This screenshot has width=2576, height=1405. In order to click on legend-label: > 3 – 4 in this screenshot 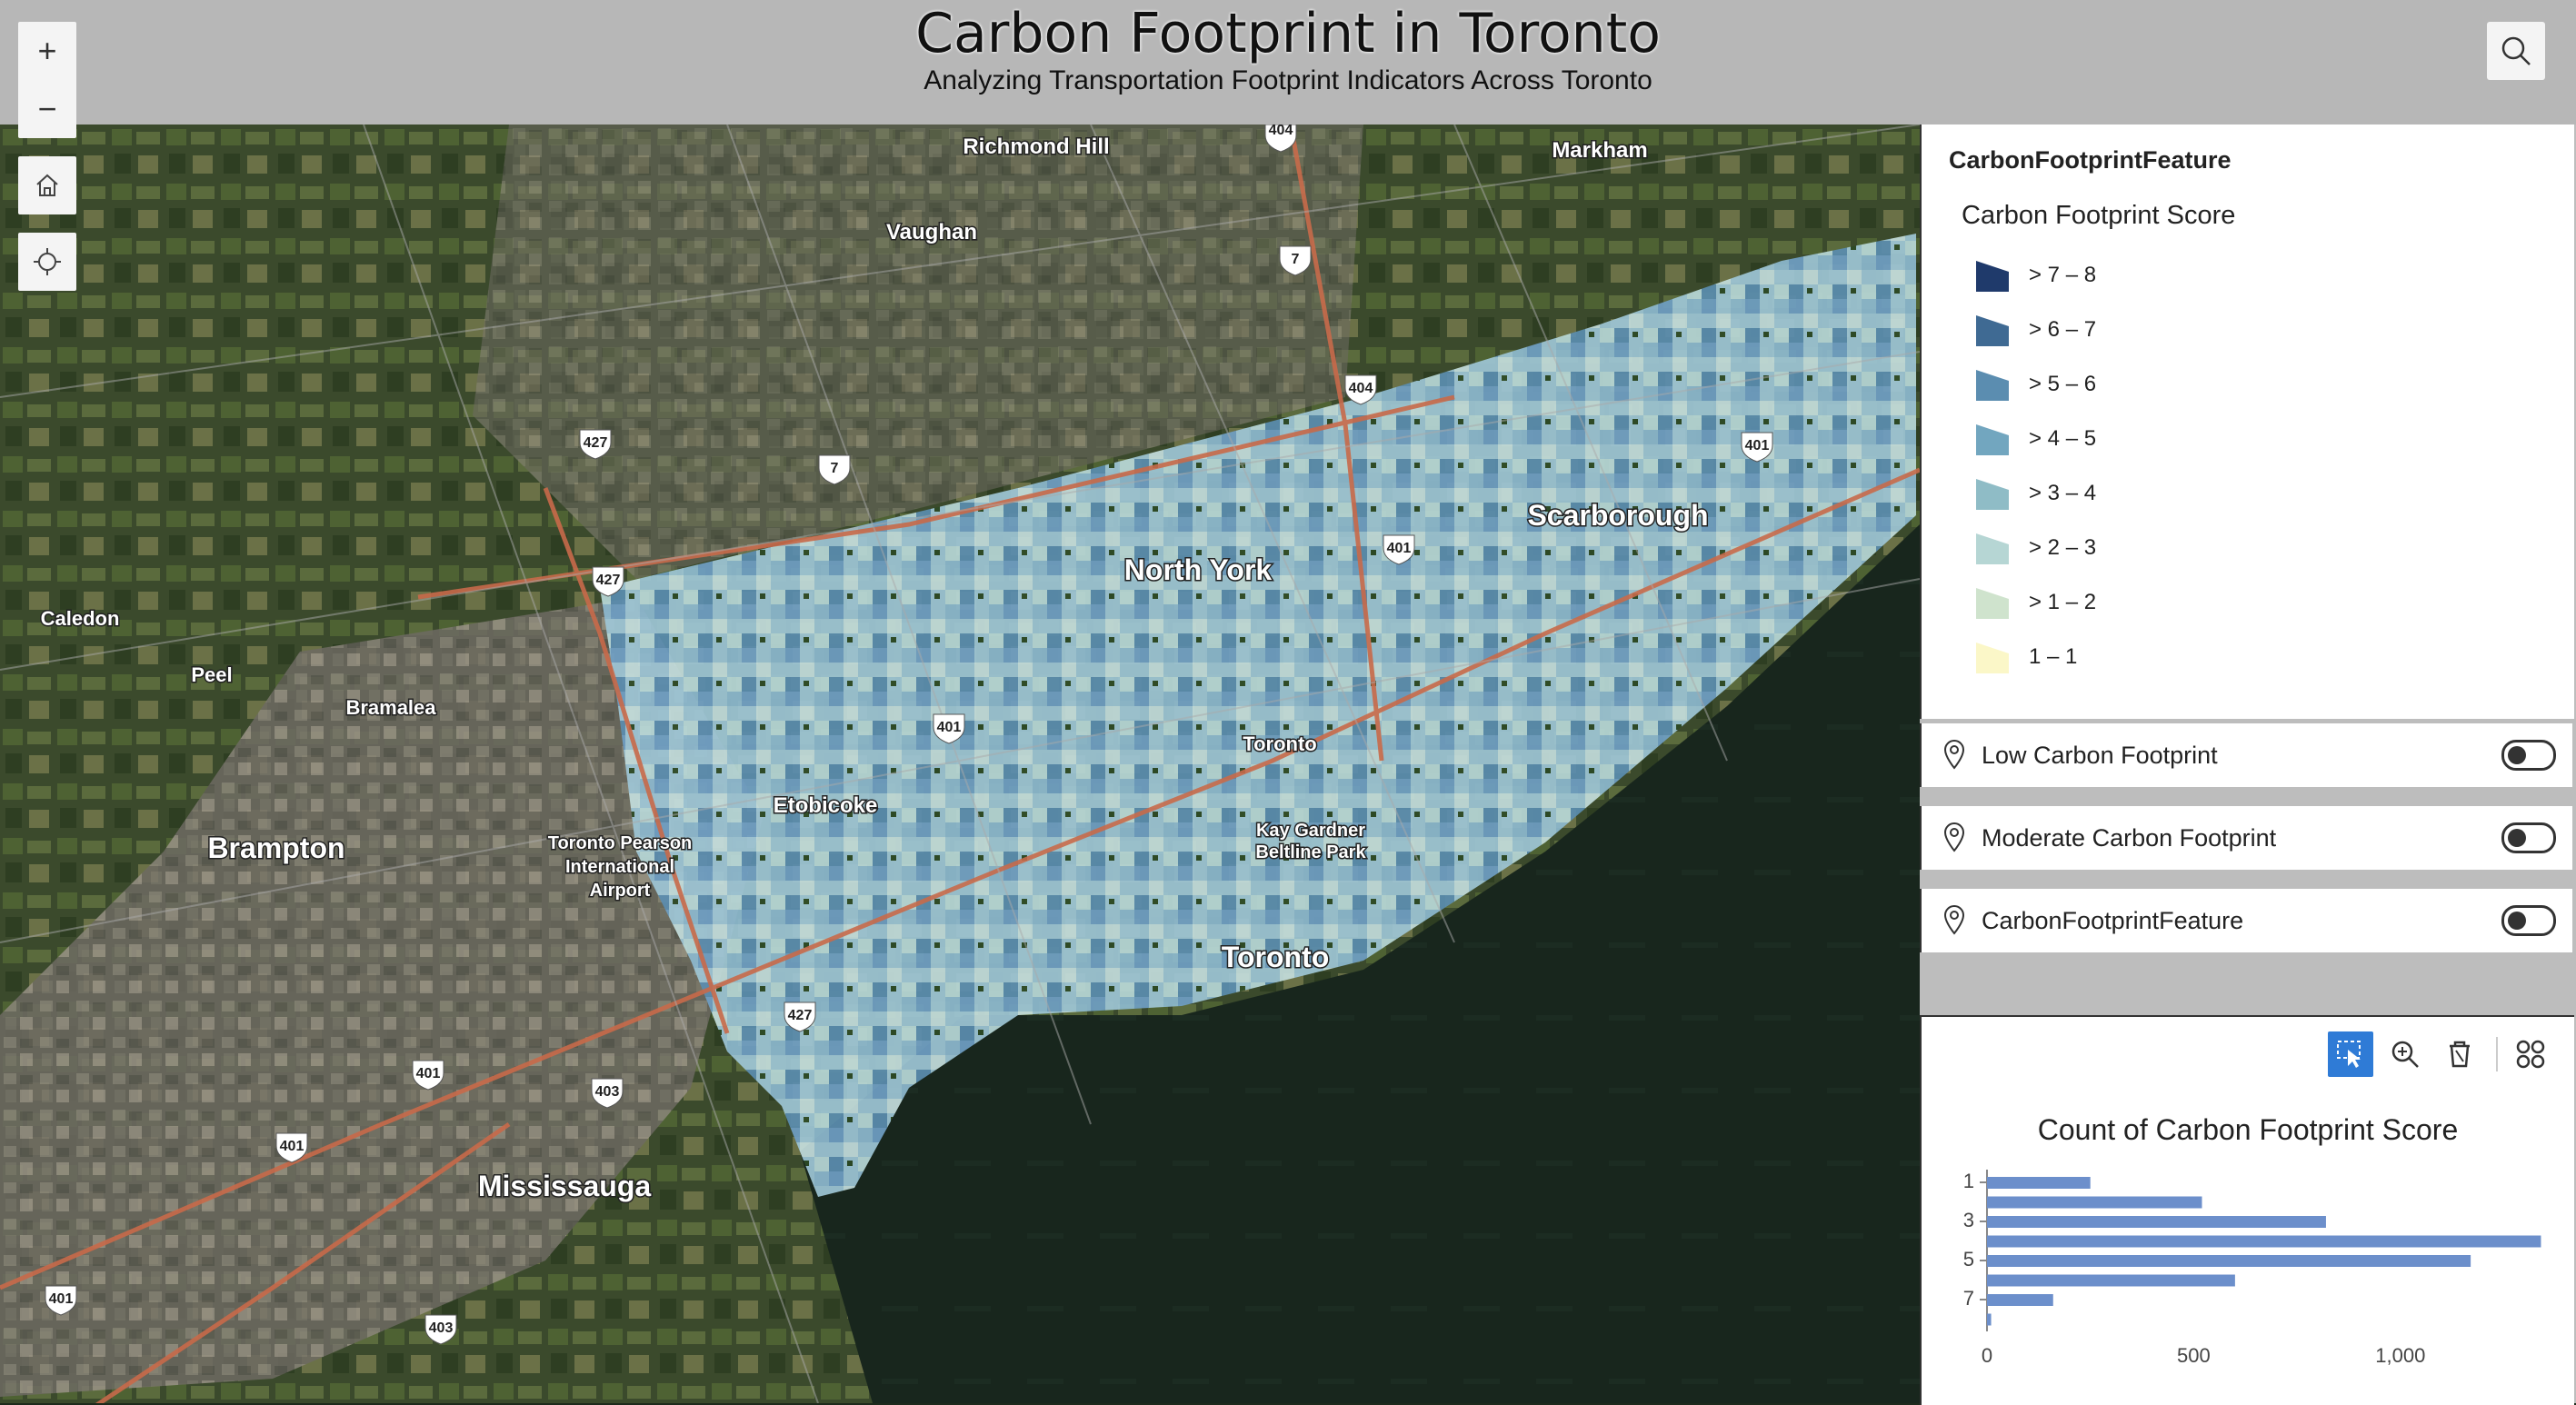, I will do `click(2063, 493)`.